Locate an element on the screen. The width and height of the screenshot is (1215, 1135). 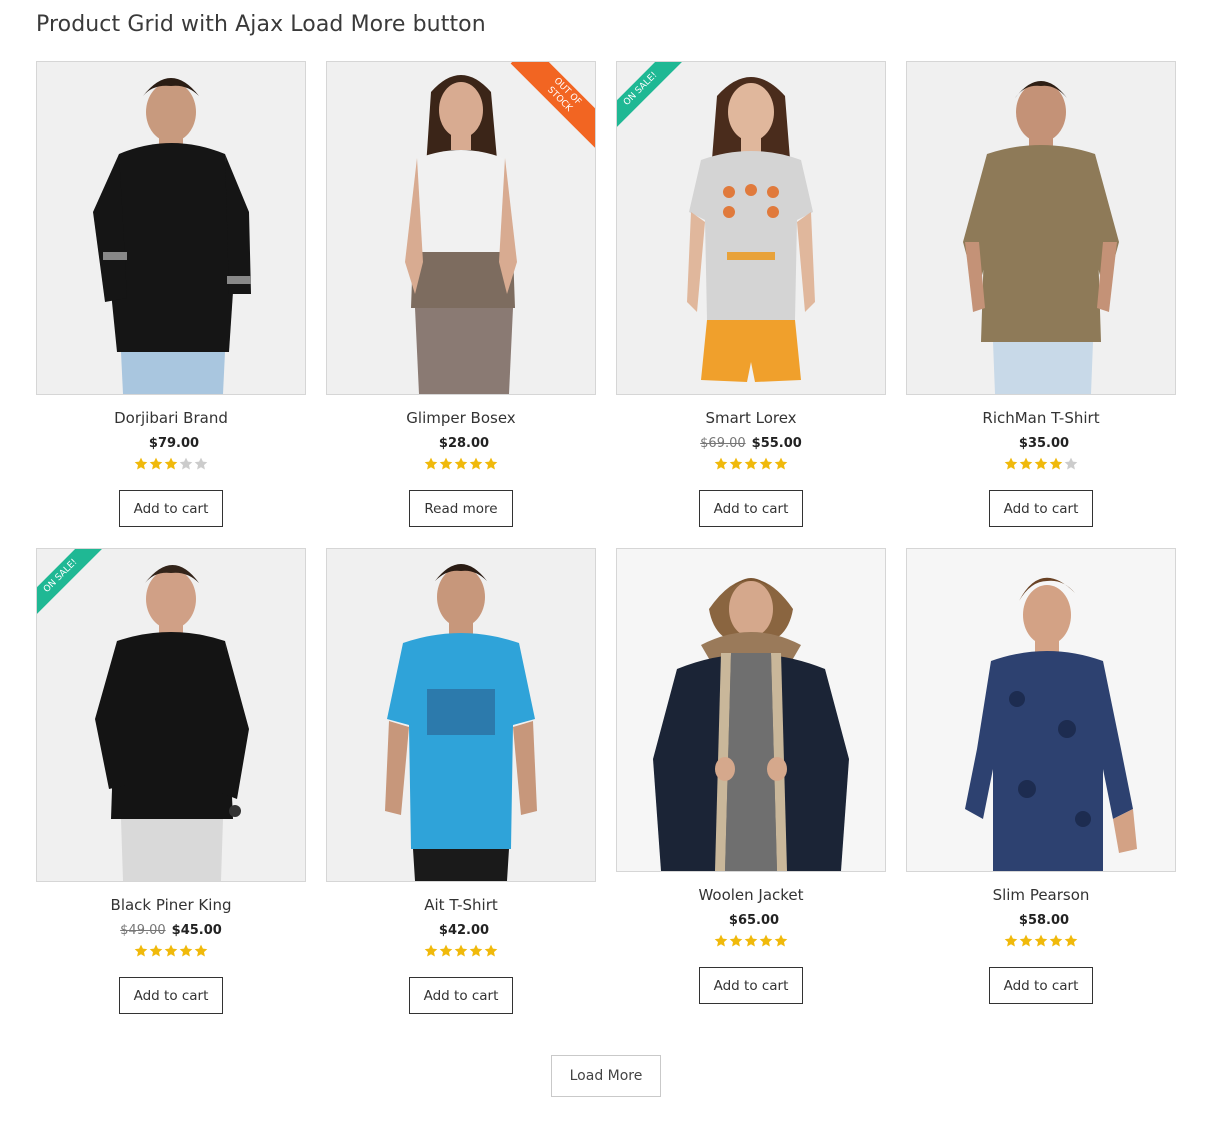
product-title: Smart Lorex is located at coordinates (751, 418).